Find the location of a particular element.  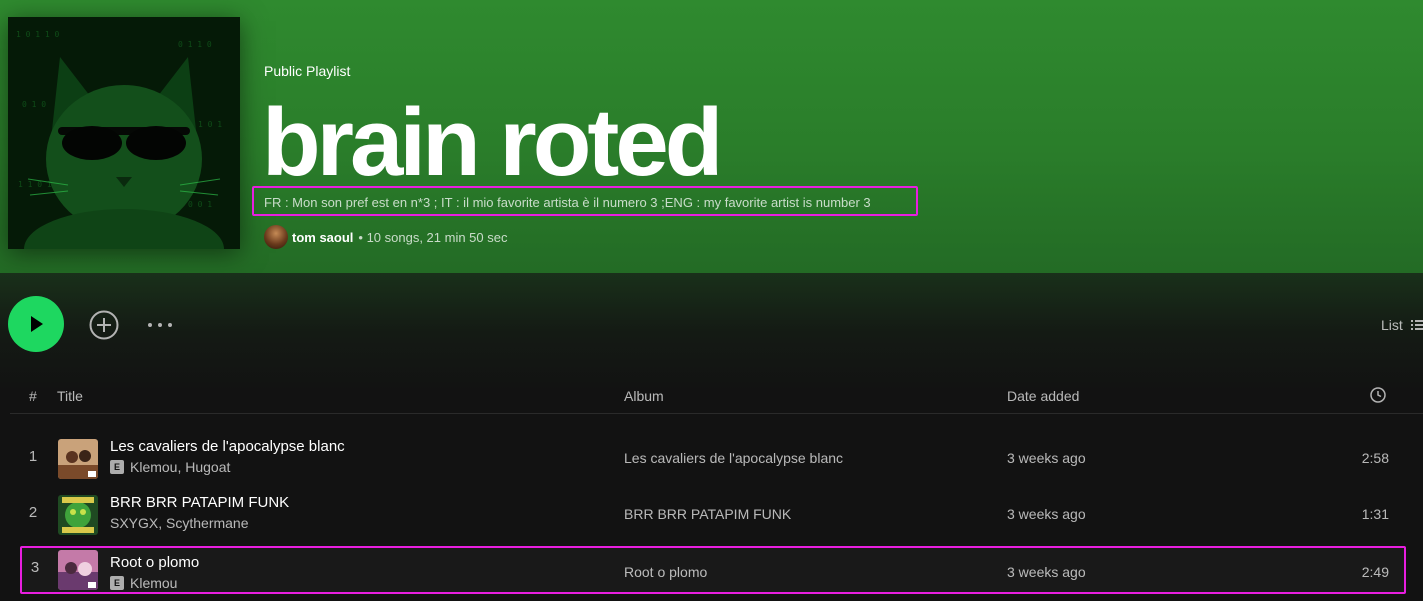

more-options-button is located at coordinates (160, 325).